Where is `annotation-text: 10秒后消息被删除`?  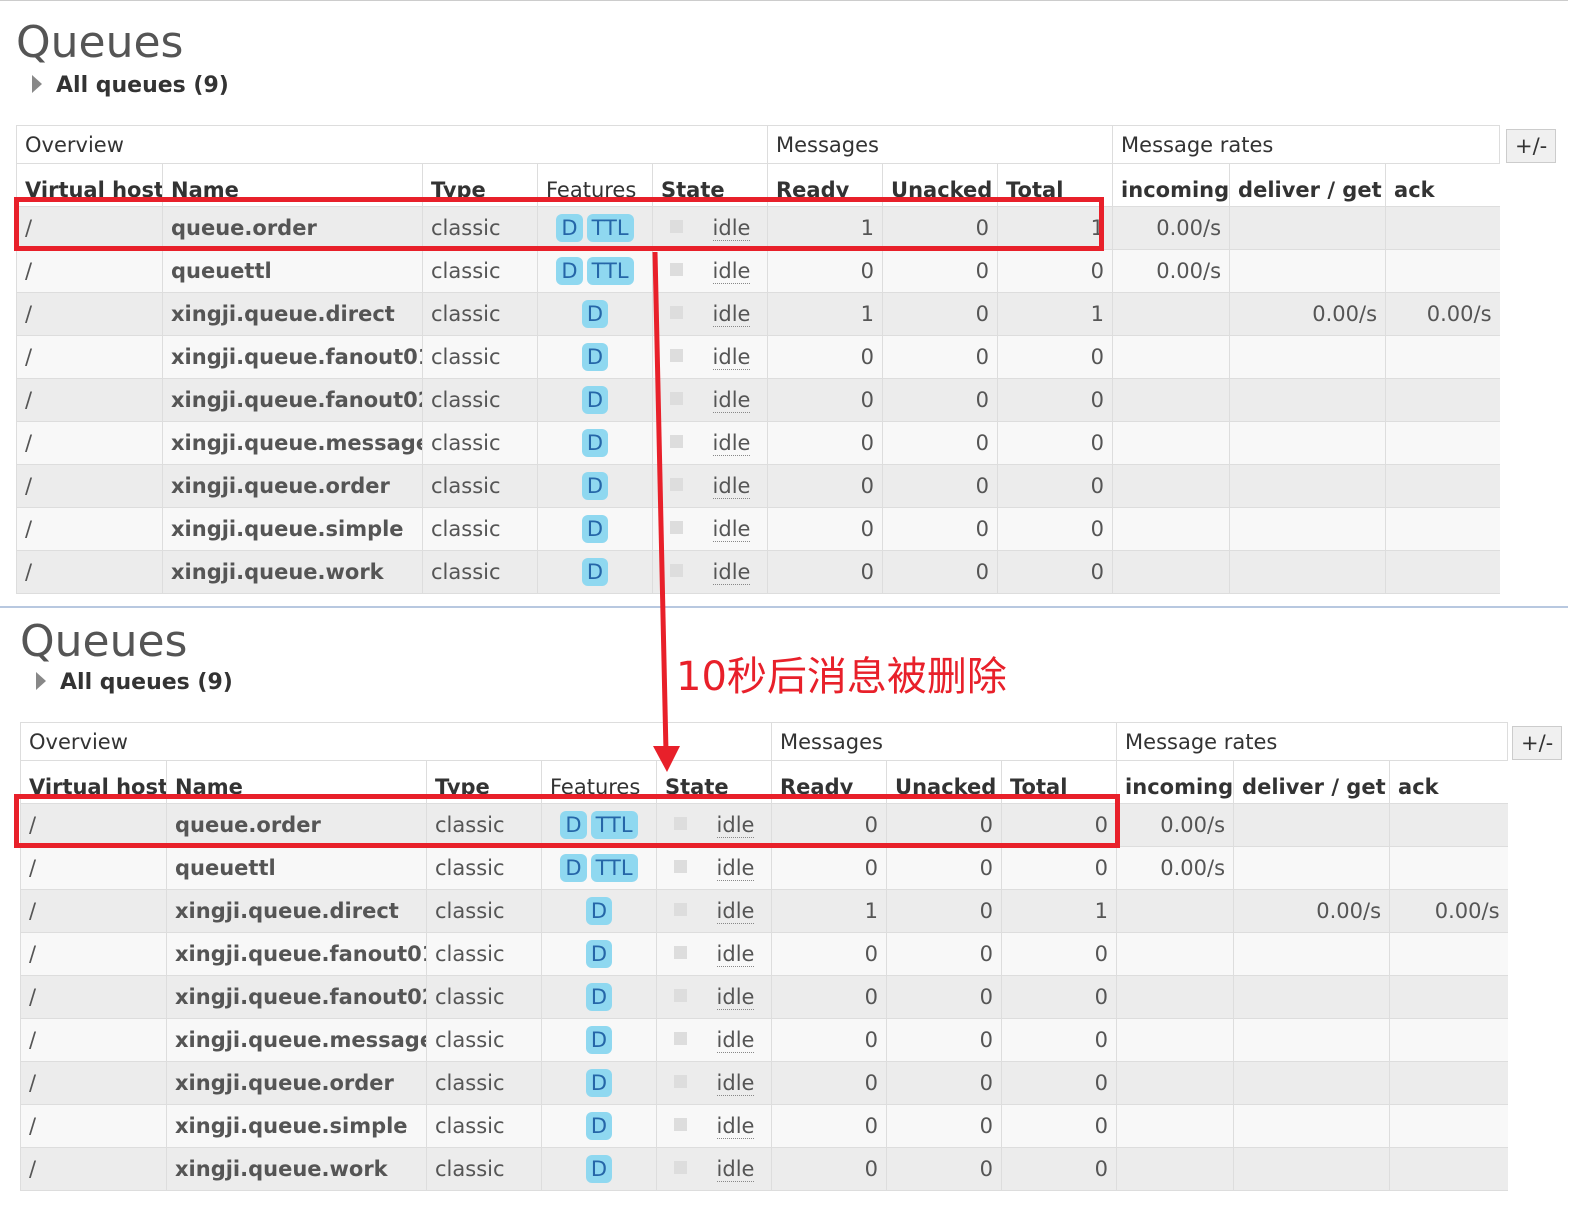 annotation-text: 10秒后消息被删除 is located at coordinates (841, 677).